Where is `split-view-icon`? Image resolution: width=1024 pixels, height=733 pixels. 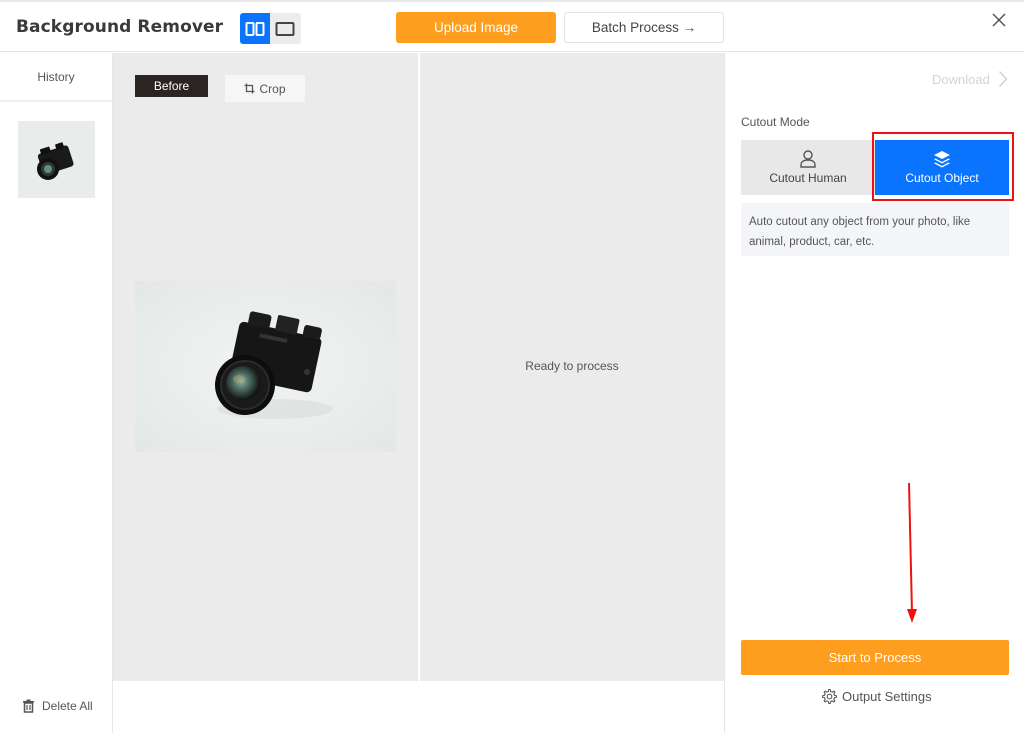
split-view-icon is located at coordinates (255, 28).